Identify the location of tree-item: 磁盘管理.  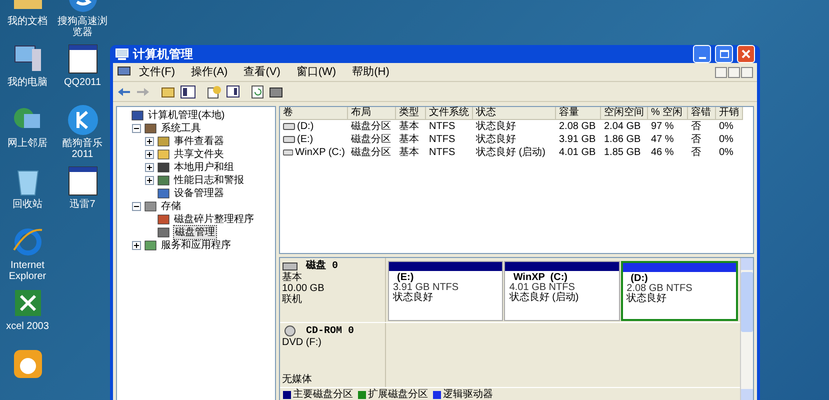
(195, 232).